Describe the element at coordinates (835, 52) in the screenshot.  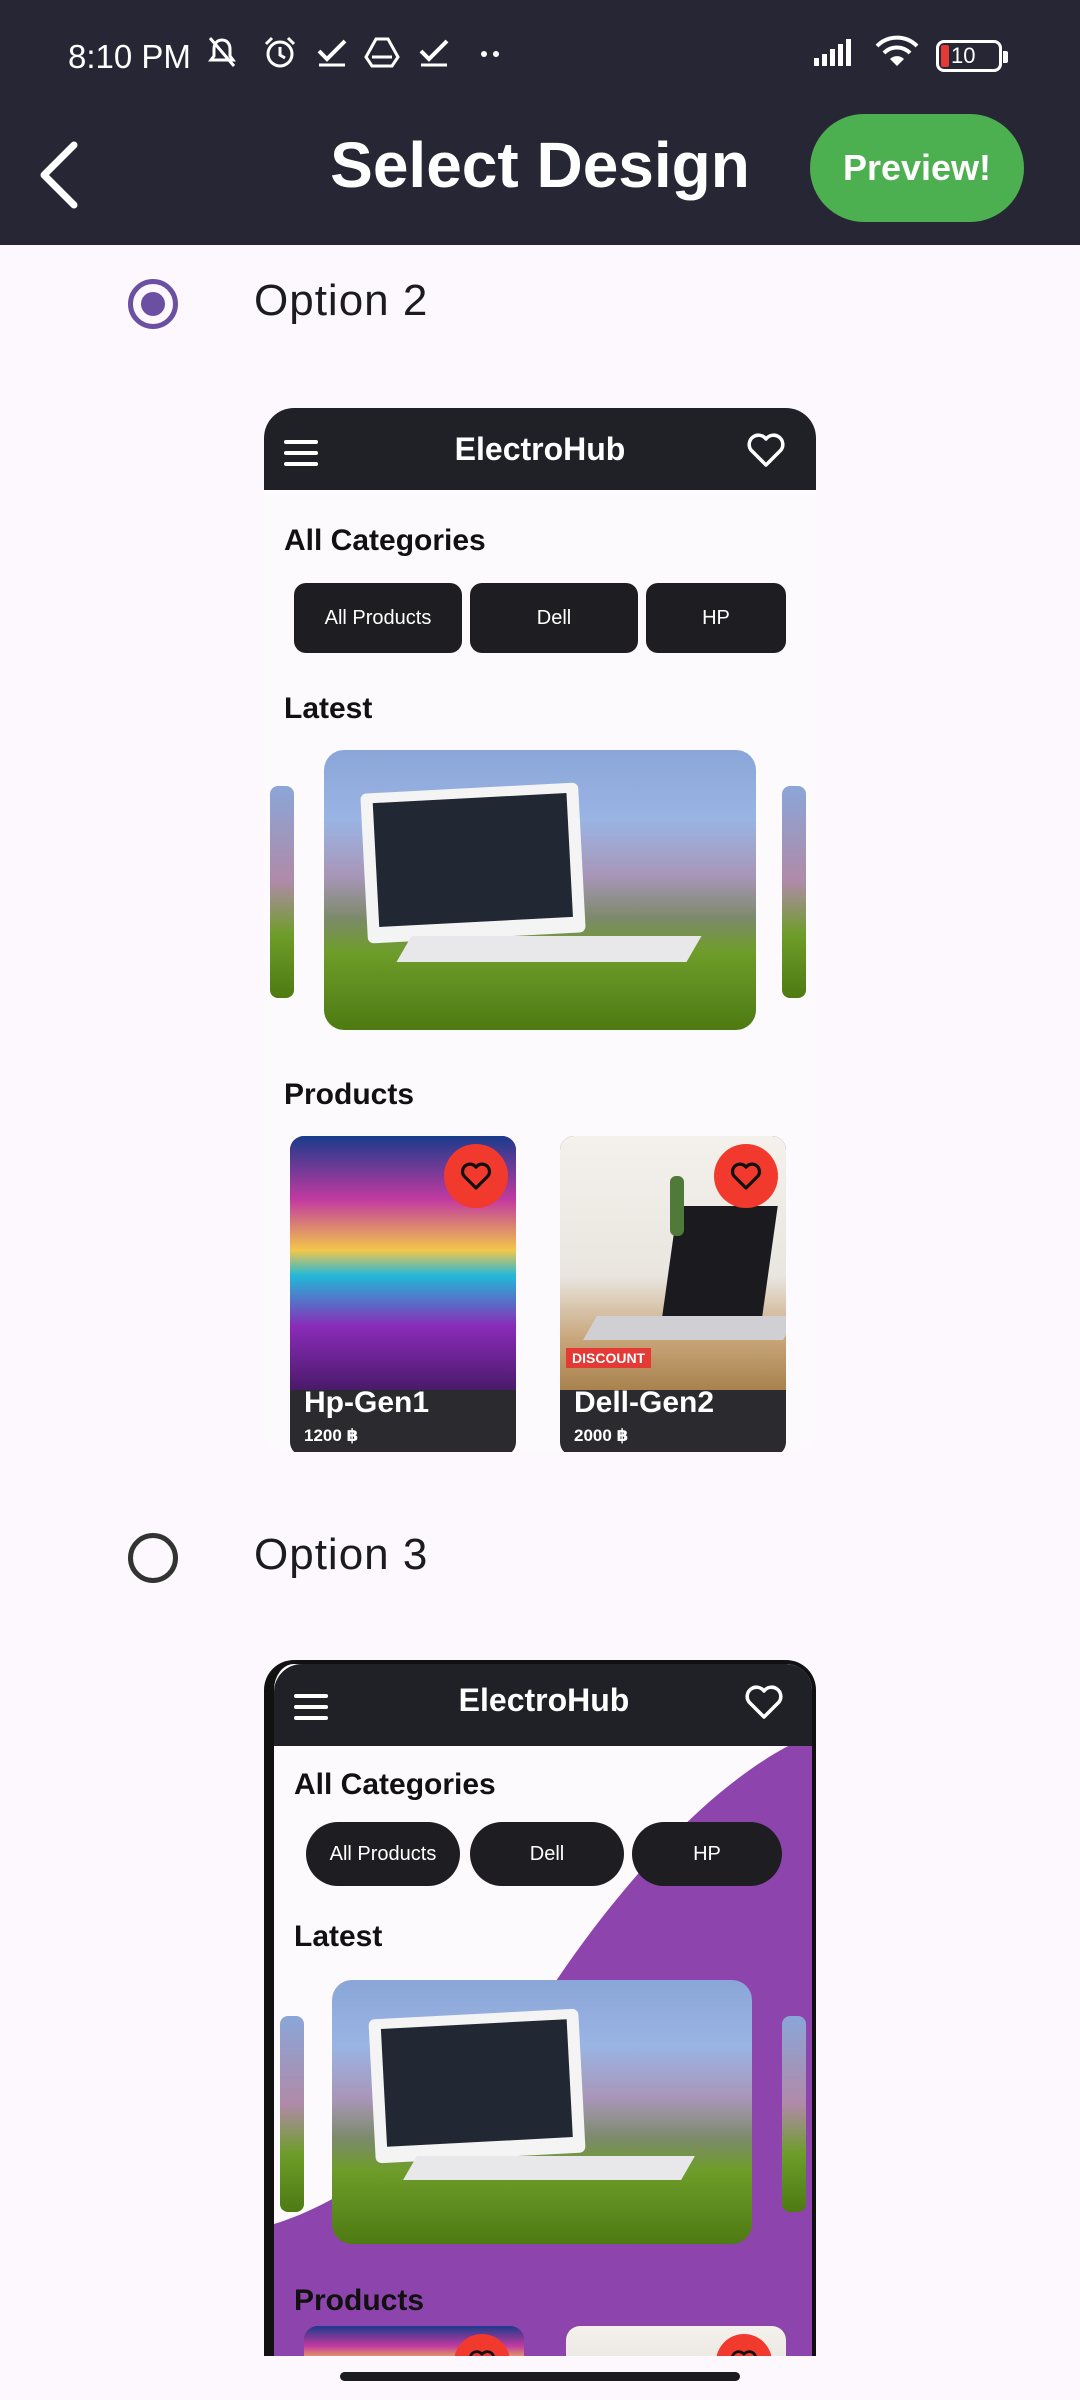
I see `signal-icon` at that location.